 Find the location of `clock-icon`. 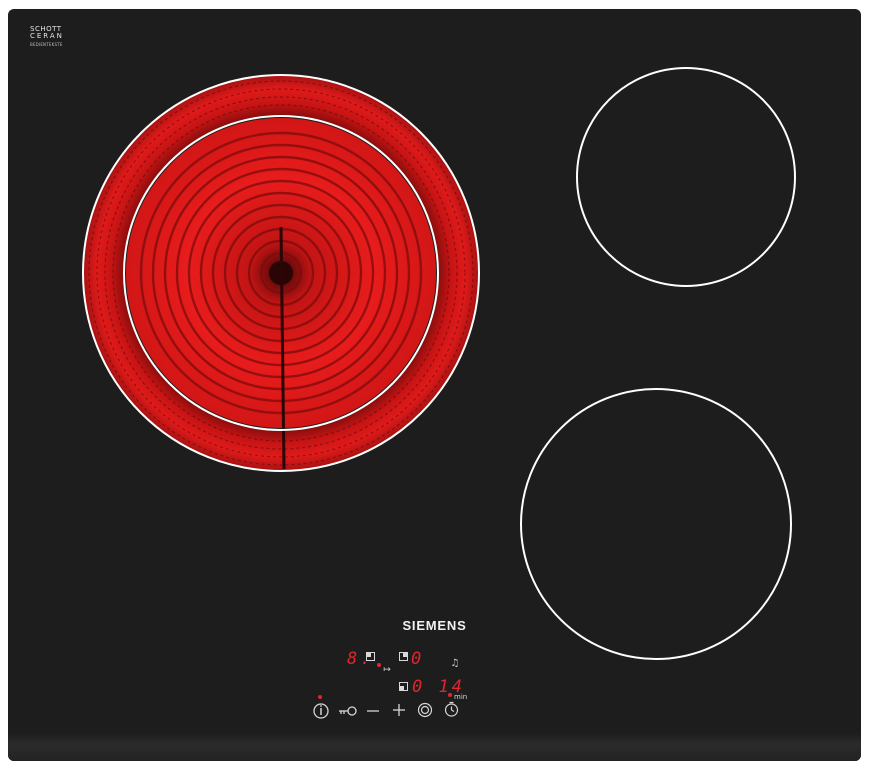

clock-icon is located at coordinates (451, 709).